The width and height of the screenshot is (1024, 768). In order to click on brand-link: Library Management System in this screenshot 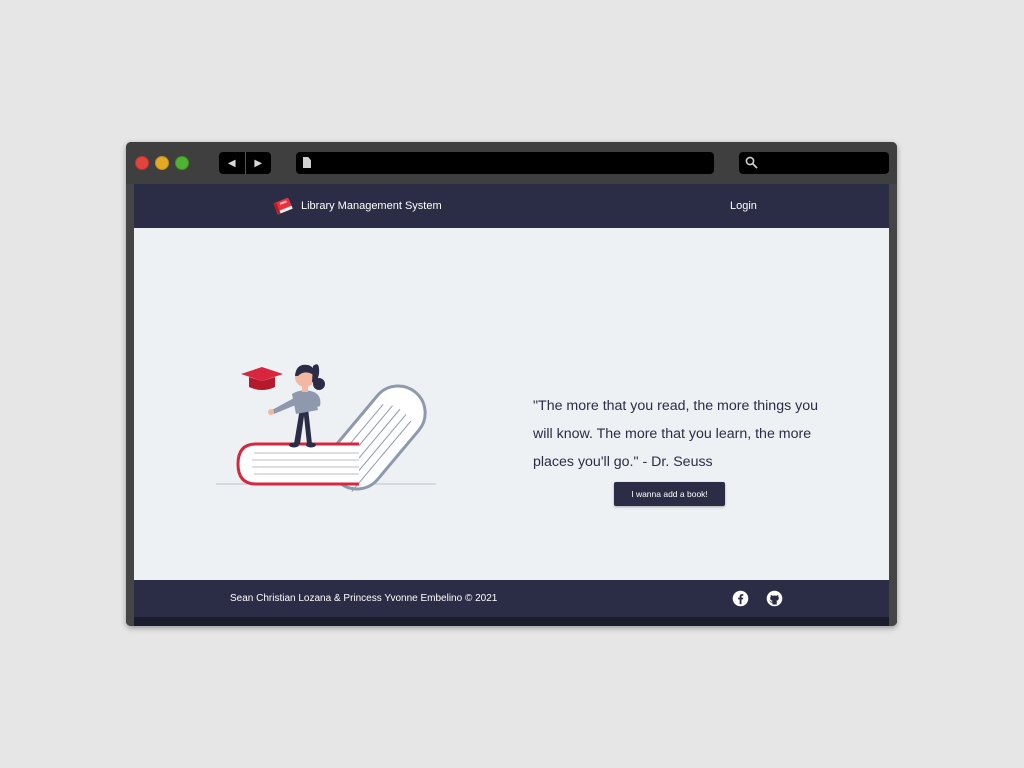, I will do `click(357, 206)`.